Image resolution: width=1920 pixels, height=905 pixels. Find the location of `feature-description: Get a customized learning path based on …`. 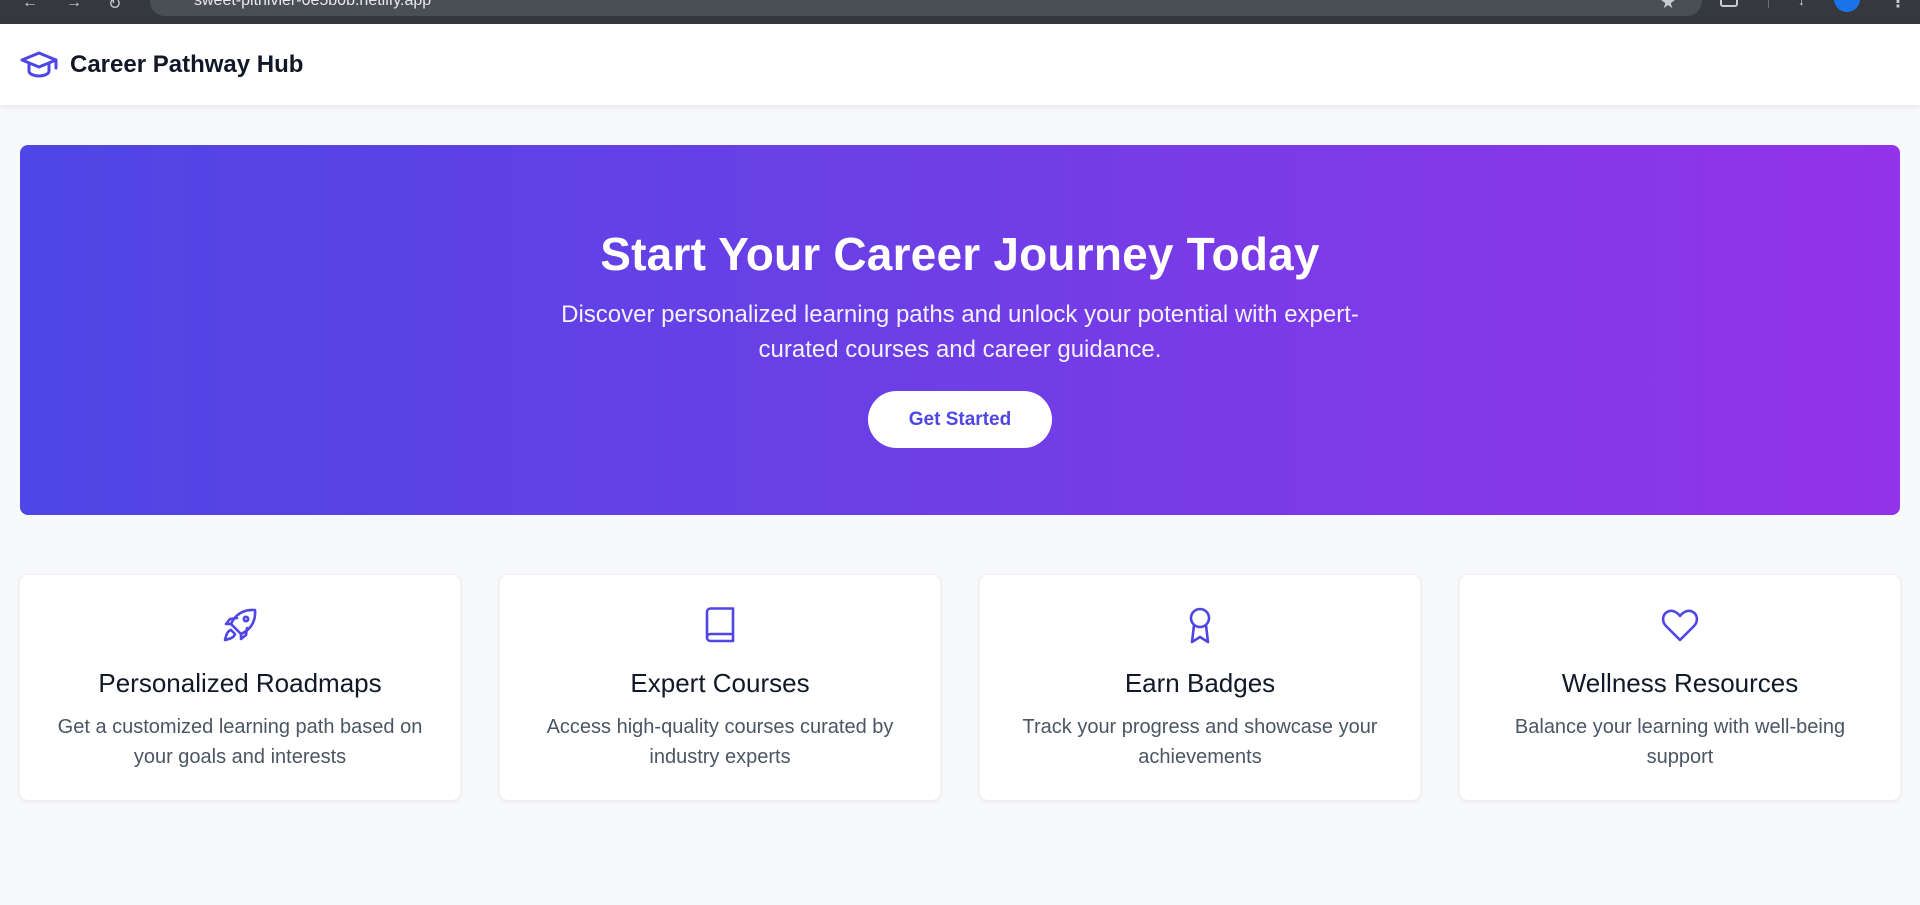

feature-description: Get a customized learning path based on … is located at coordinates (240, 742).